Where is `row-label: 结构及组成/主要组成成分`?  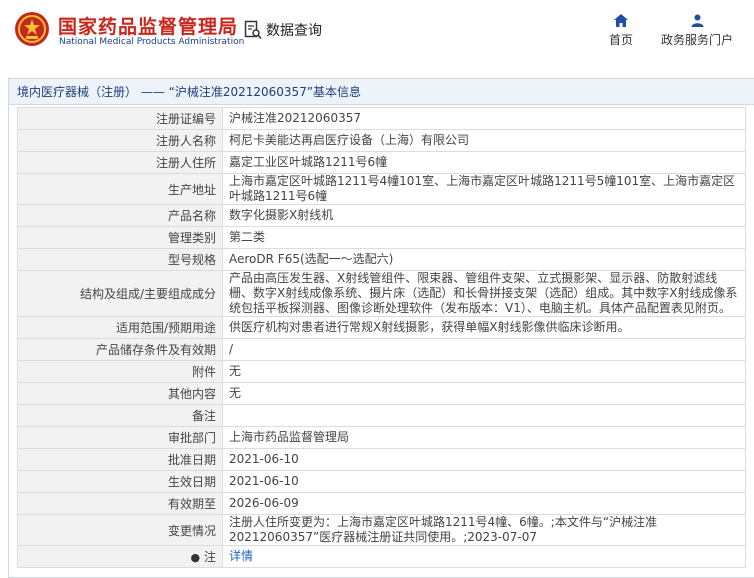 row-label: 结构及组成/主要组成成分 is located at coordinates (120, 293).